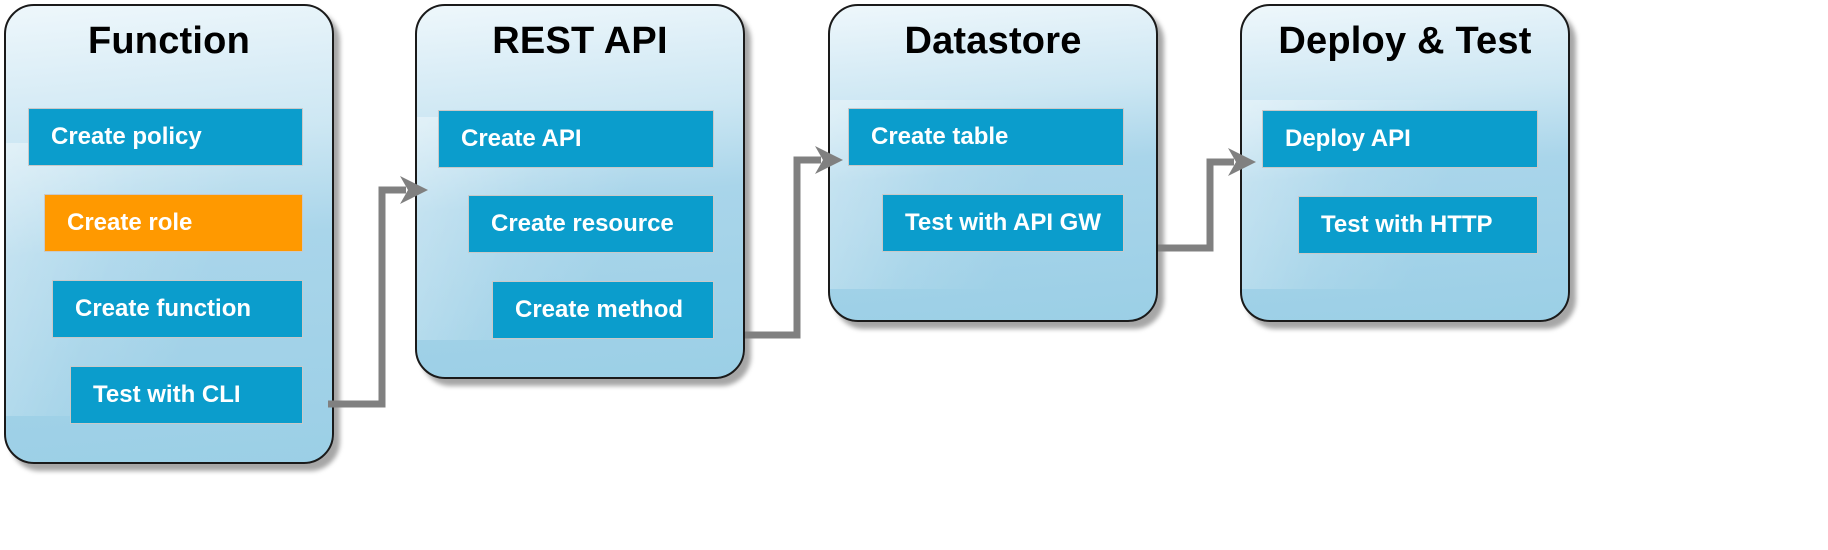 Image resolution: width=1828 pixels, height=550 pixels. What do you see at coordinates (163, 308) in the screenshot?
I see `step-label: Create function` at bounding box center [163, 308].